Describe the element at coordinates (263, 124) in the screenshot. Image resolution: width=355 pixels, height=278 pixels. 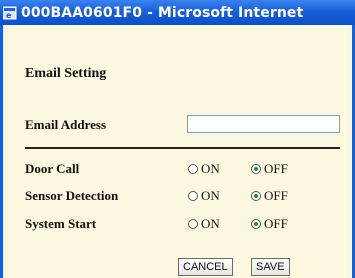
I see `email-address-input` at that location.